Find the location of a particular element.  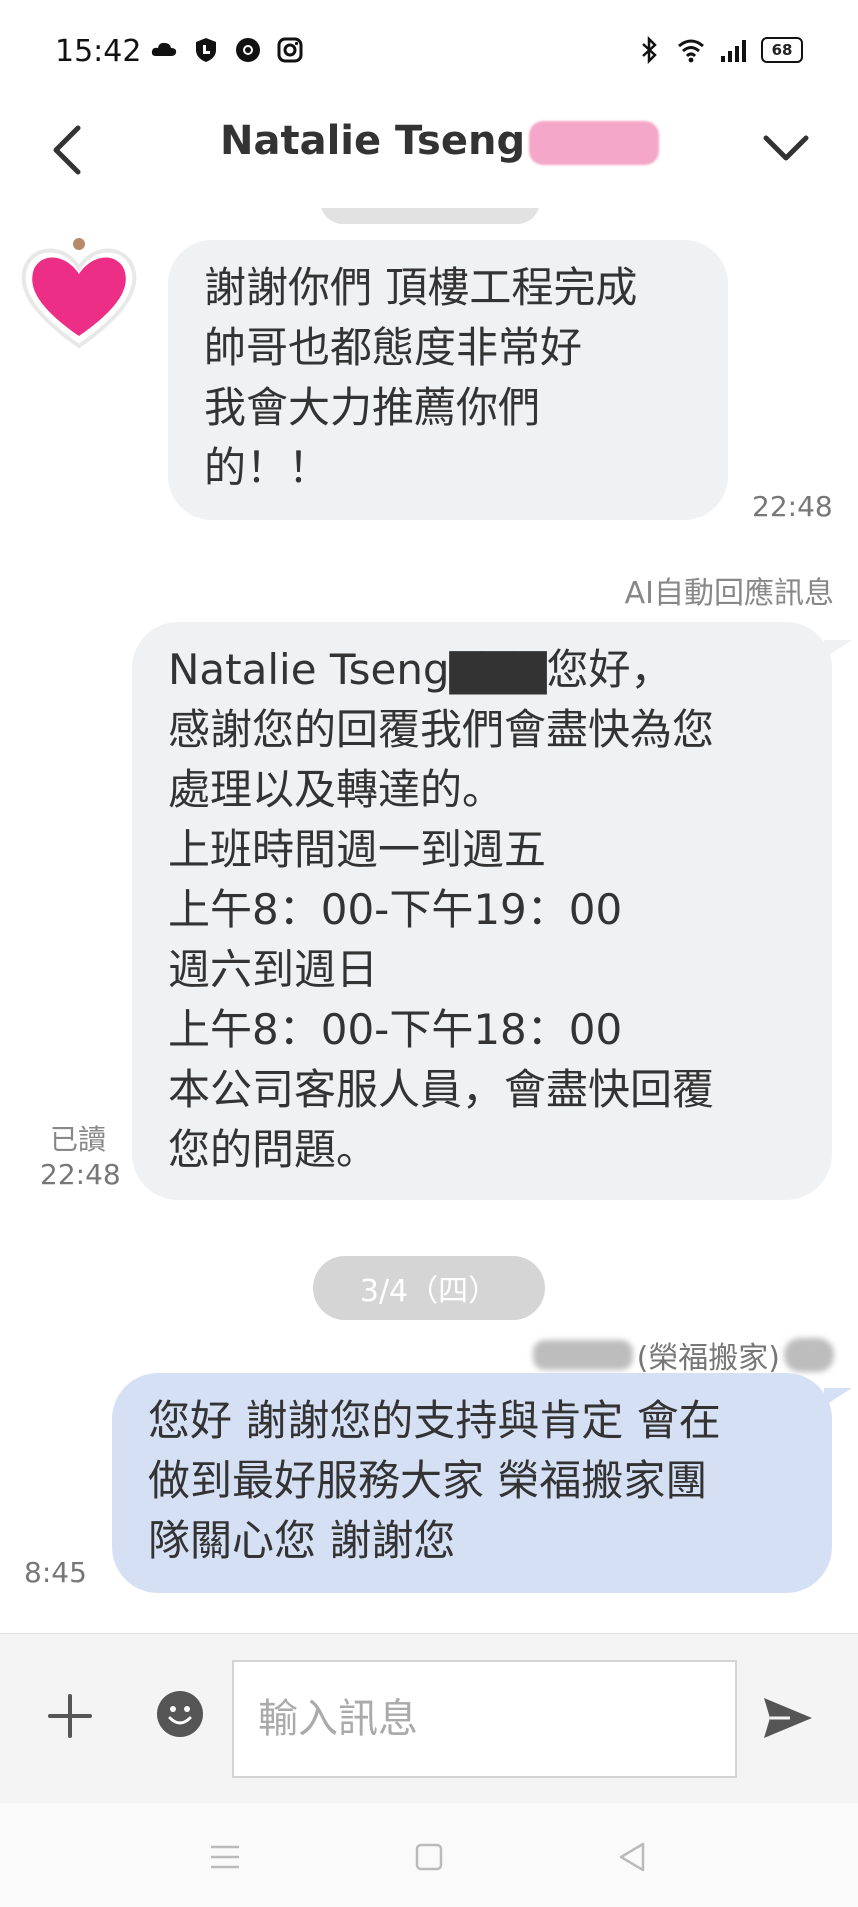

battery-icon: 68 is located at coordinates (782, 50).